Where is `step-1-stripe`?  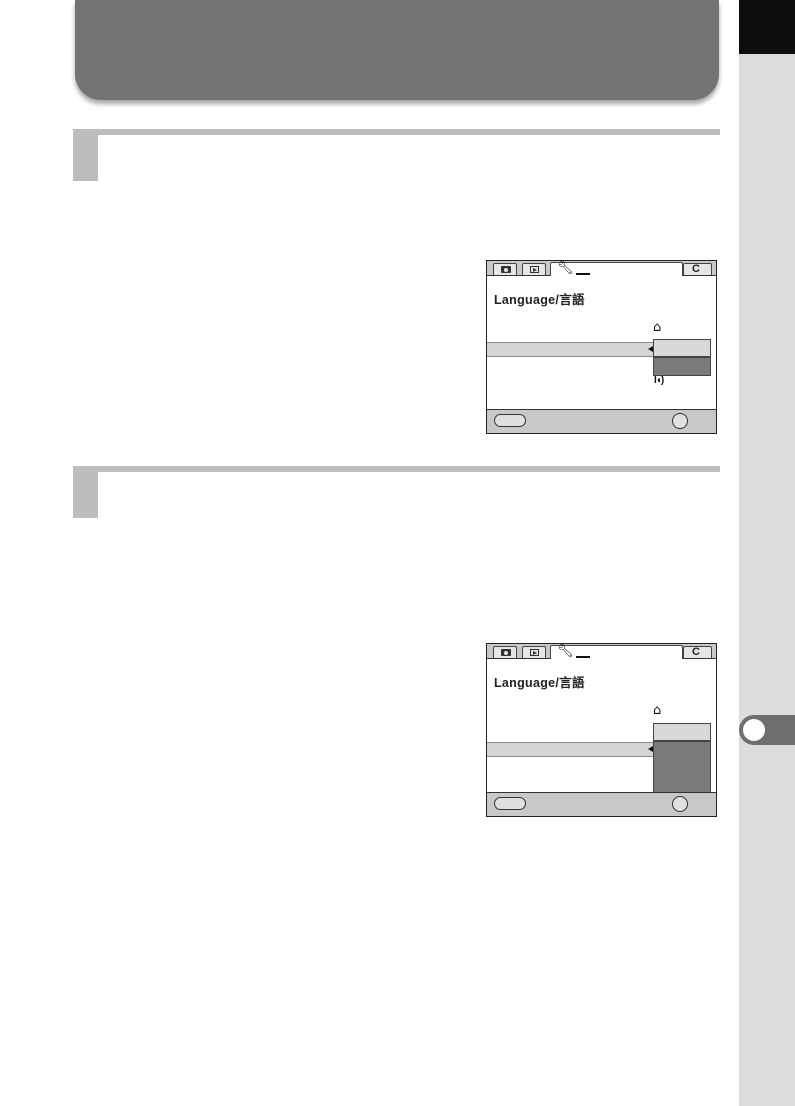
step-1-stripe is located at coordinates (396, 132).